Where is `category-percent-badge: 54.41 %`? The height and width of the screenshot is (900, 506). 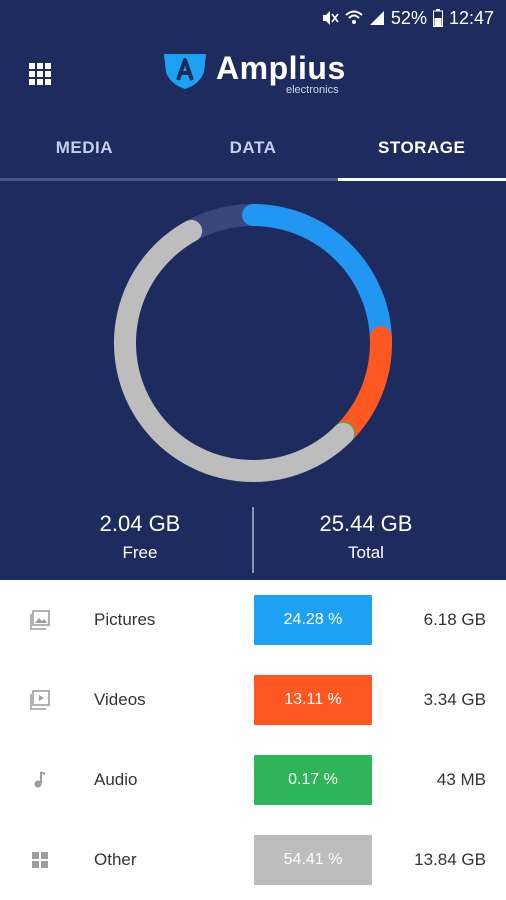 category-percent-badge: 54.41 % is located at coordinates (313, 860).